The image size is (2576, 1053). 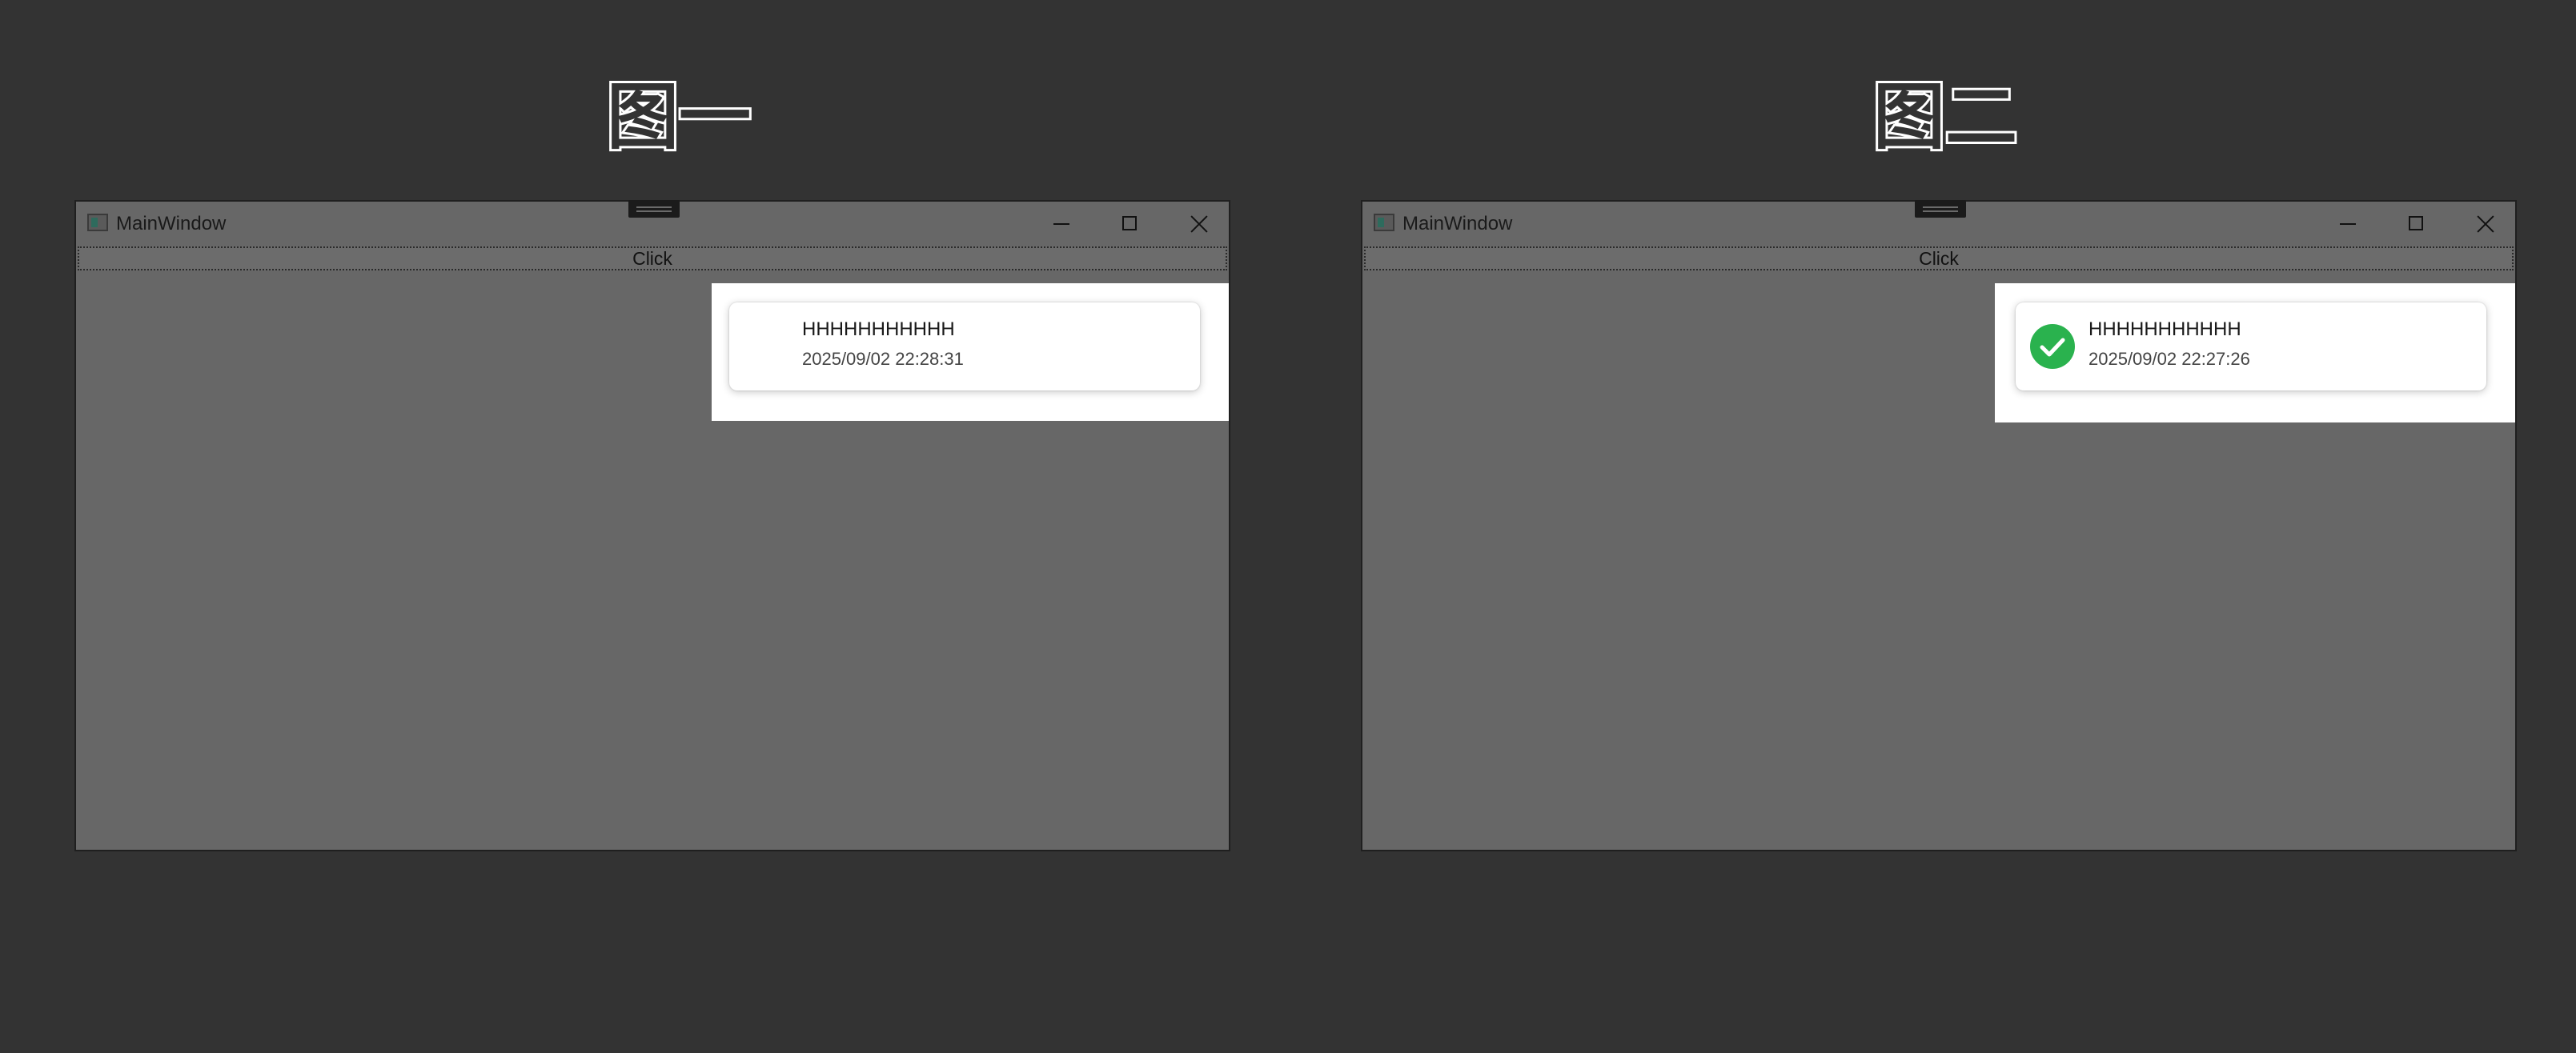 What do you see at coordinates (965, 346) in the screenshot?
I see `notification-toast: HHHHHHHHHHH 2025/09/02 22:28:31` at bounding box center [965, 346].